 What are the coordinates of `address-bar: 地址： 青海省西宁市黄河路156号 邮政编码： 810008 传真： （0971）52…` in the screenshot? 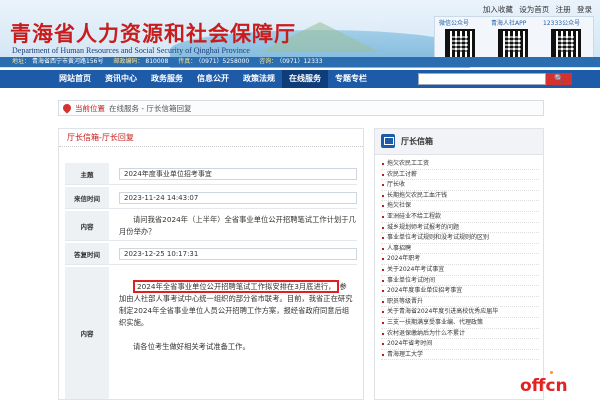 It's located at (300, 62).